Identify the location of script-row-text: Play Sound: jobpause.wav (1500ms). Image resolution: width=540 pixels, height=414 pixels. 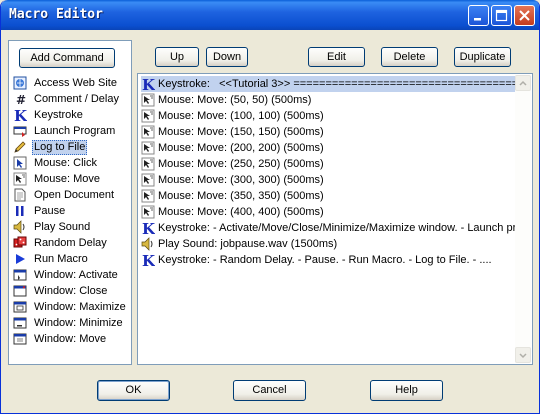
(248, 244).